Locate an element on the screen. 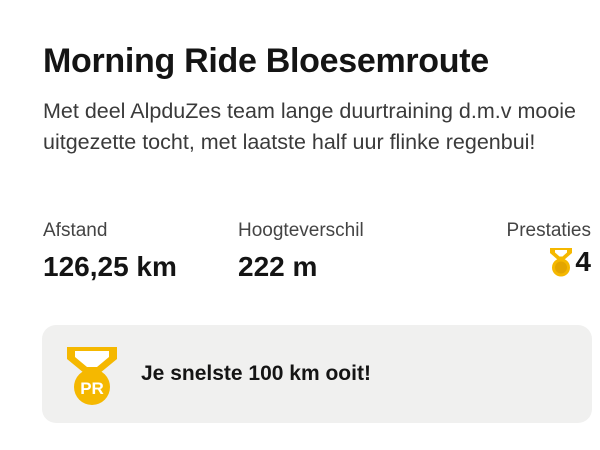  medal-icon is located at coordinates (561, 262).